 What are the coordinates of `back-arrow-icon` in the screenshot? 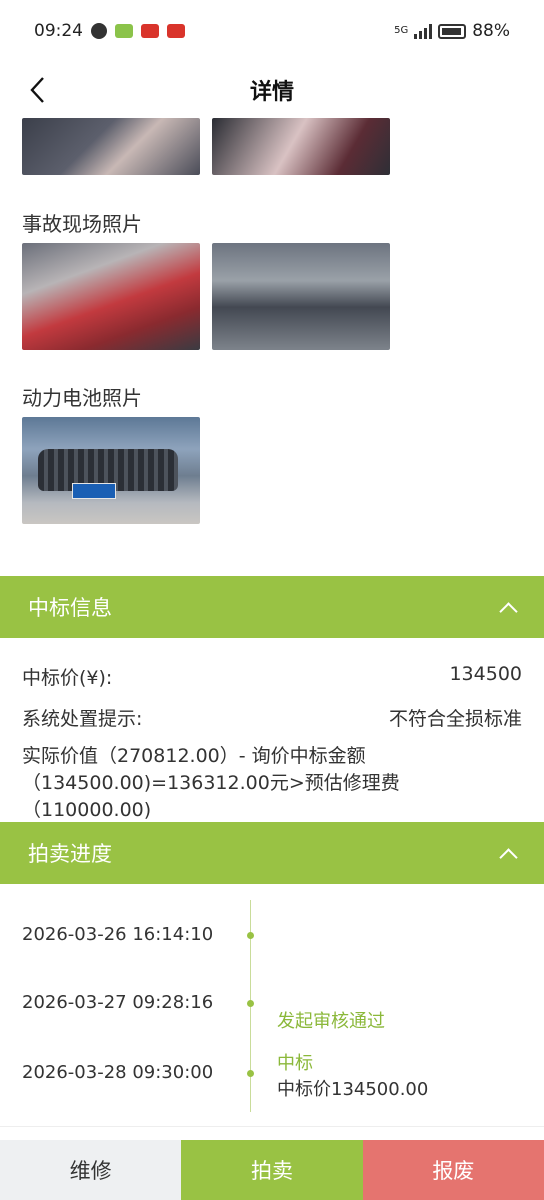 It's located at (37, 90).